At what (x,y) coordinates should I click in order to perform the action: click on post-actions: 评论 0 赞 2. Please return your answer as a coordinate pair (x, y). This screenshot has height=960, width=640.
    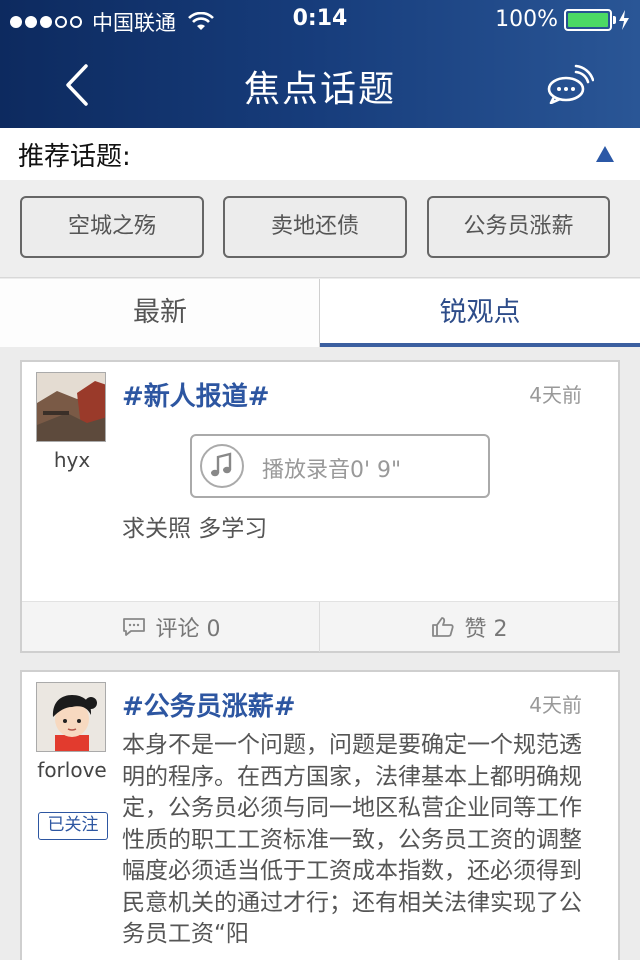
    Looking at the image, I should click on (320, 626).